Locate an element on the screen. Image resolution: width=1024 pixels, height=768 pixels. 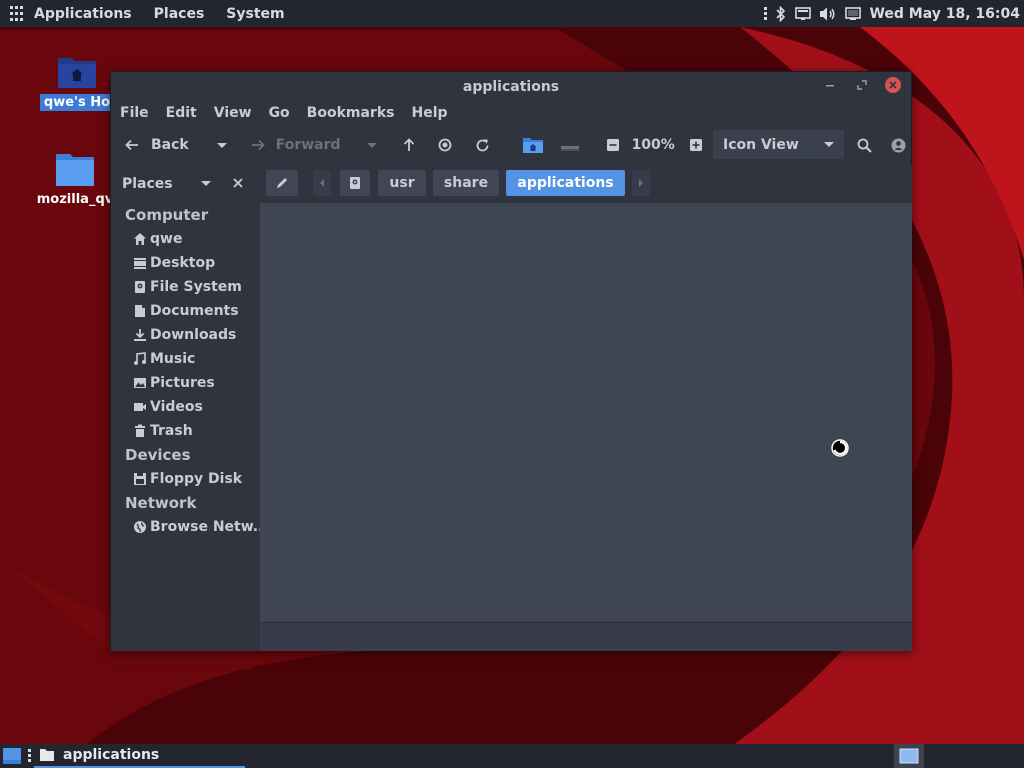
sidebar-item-floppy: Floppy Disk is located at coordinates (185, 479).